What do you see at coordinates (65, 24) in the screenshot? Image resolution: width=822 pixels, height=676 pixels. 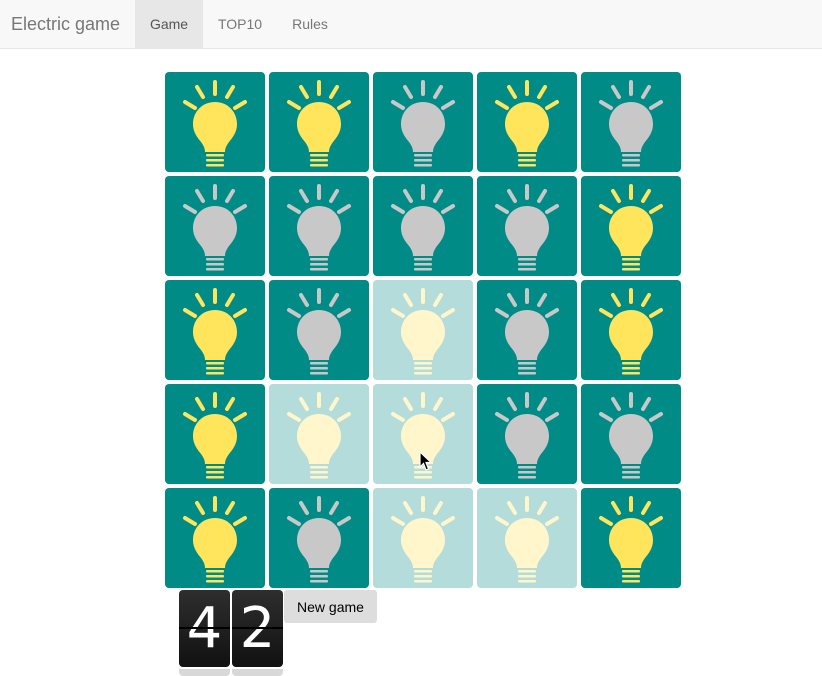 I see `brand-link: Electric game` at bounding box center [65, 24].